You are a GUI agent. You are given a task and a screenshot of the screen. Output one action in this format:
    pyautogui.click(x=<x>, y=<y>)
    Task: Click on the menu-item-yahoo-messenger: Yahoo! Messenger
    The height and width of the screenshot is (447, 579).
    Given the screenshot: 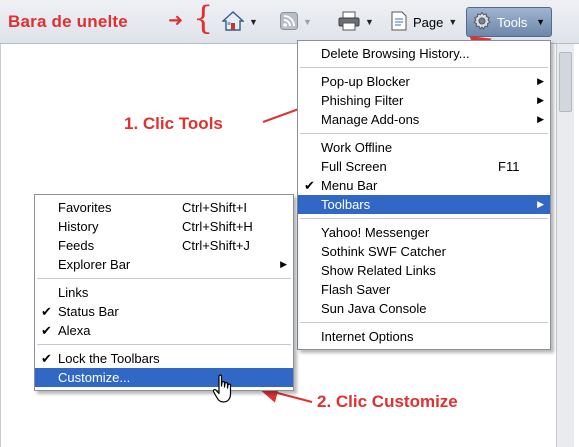 What is the action you would take?
    pyautogui.click(x=424, y=232)
    